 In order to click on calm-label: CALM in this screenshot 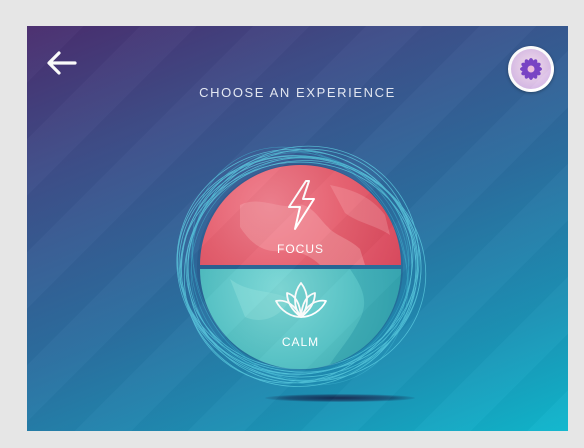, I will do `click(300, 342)`.